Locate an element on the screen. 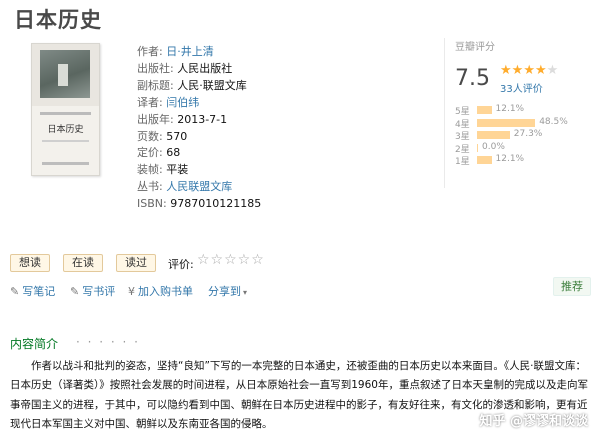 Image resolution: width=600 pixels, height=446 pixels. info-row: 作者: 日·井上清 is located at coordinates (199, 52).